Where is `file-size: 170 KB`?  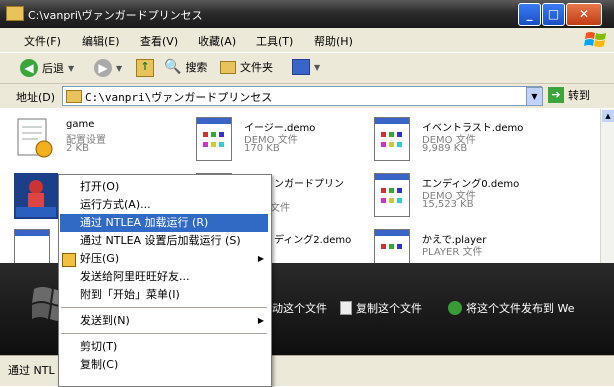
file-size: 170 KB is located at coordinates (262, 148).